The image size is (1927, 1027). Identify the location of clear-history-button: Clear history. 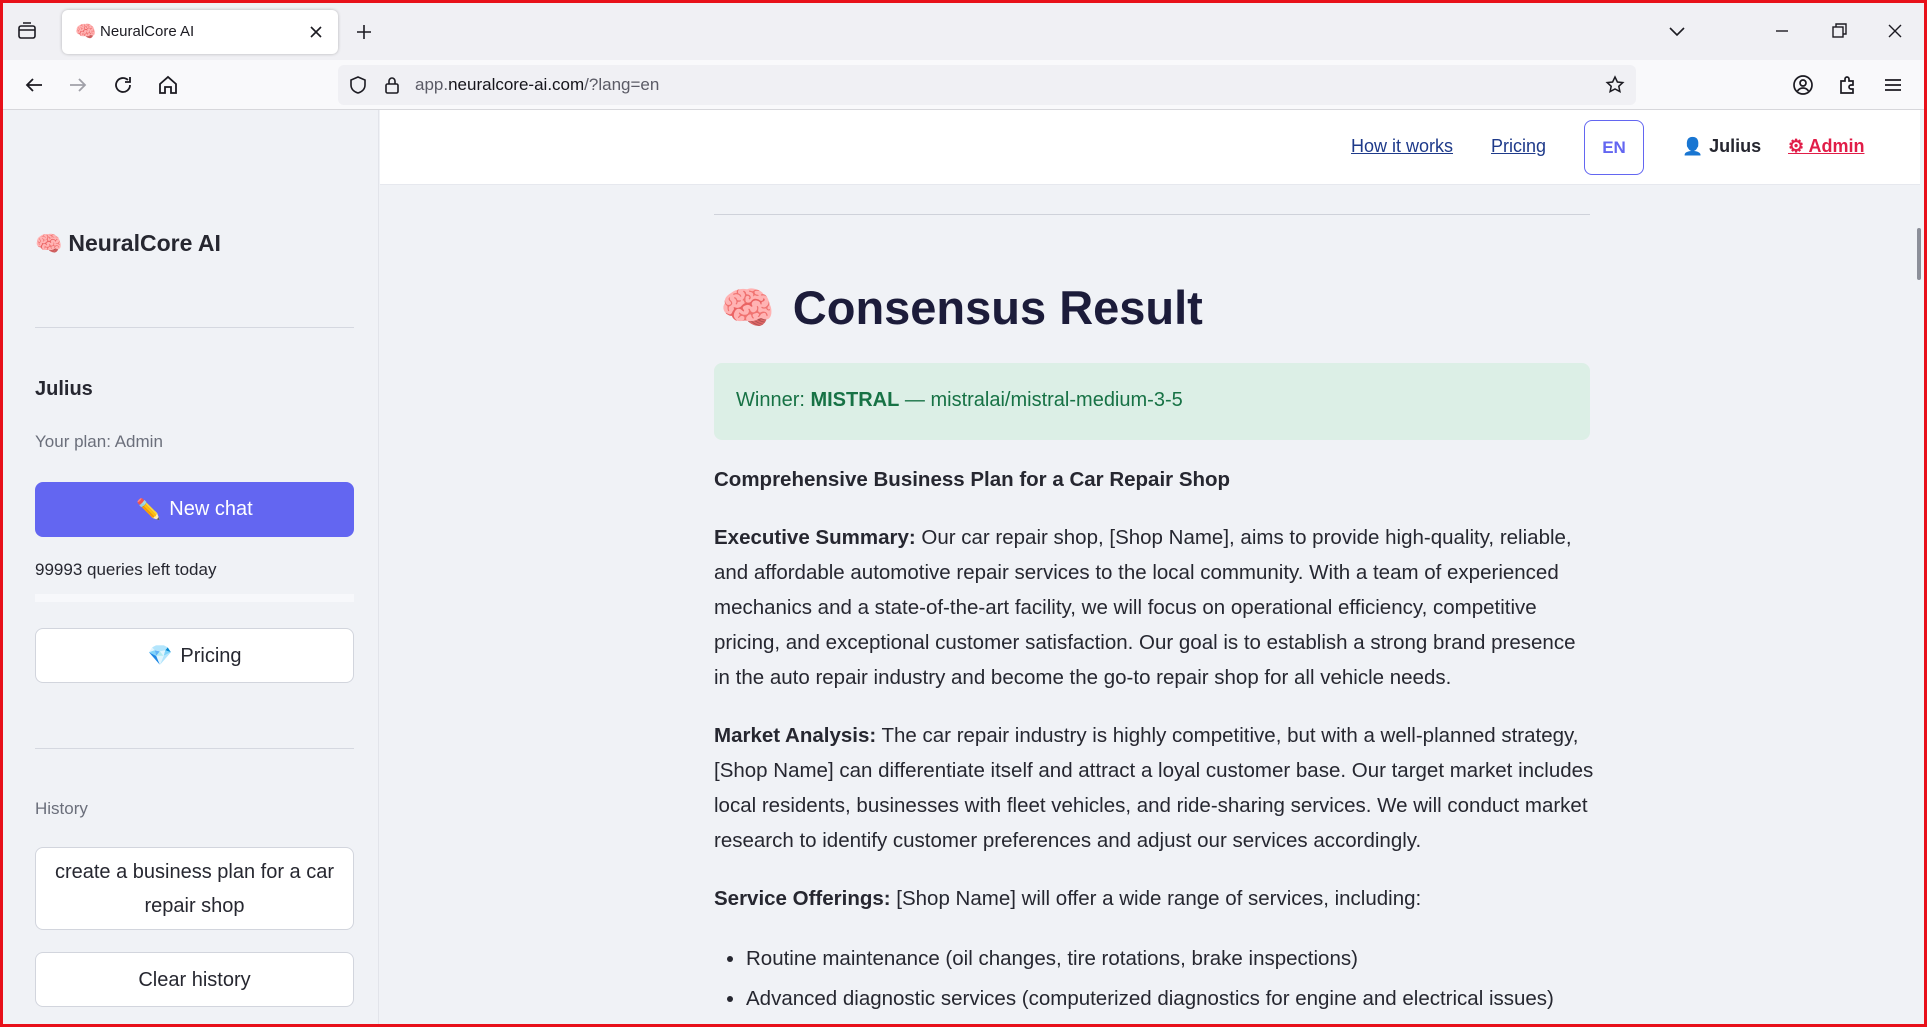
(194, 979).